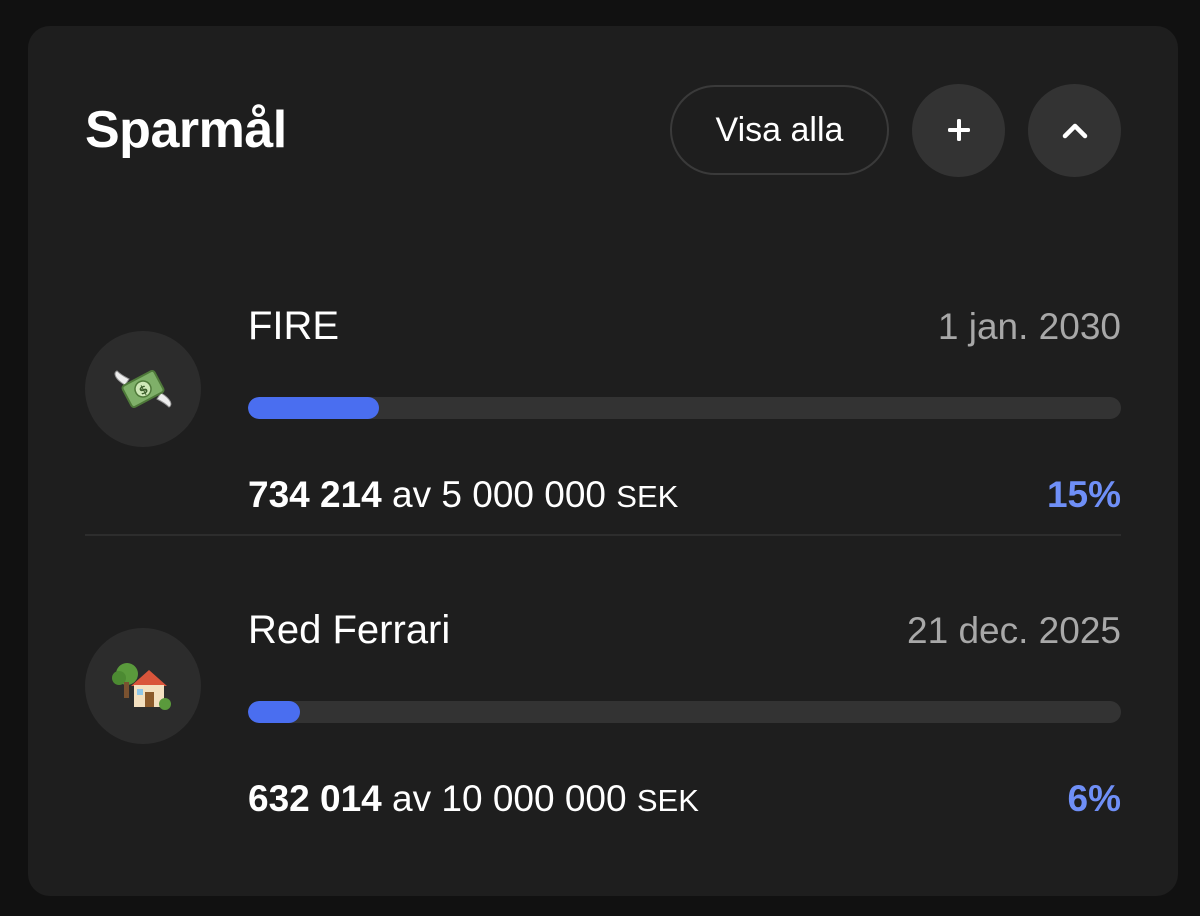 The image size is (1200, 916). What do you see at coordinates (294, 326) in the screenshot?
I see `goal-name: FIRE` at bounding box center [294, 326].